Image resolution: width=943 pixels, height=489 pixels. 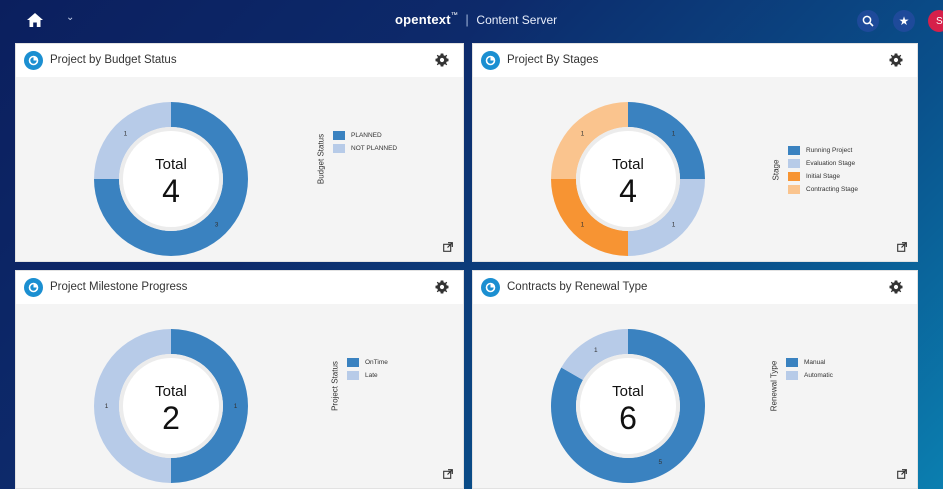 I want to click on slice-value-label: 5, so click(x=660, y=462).